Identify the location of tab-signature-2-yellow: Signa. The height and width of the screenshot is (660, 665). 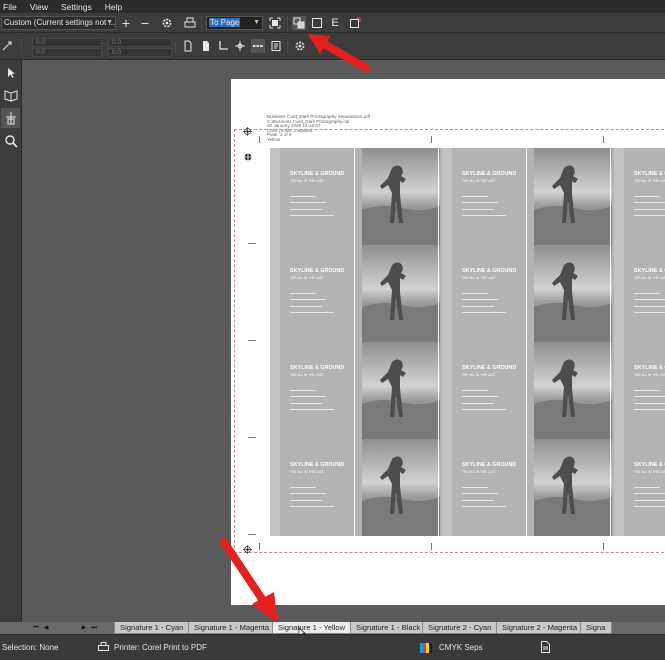
(596, 628).